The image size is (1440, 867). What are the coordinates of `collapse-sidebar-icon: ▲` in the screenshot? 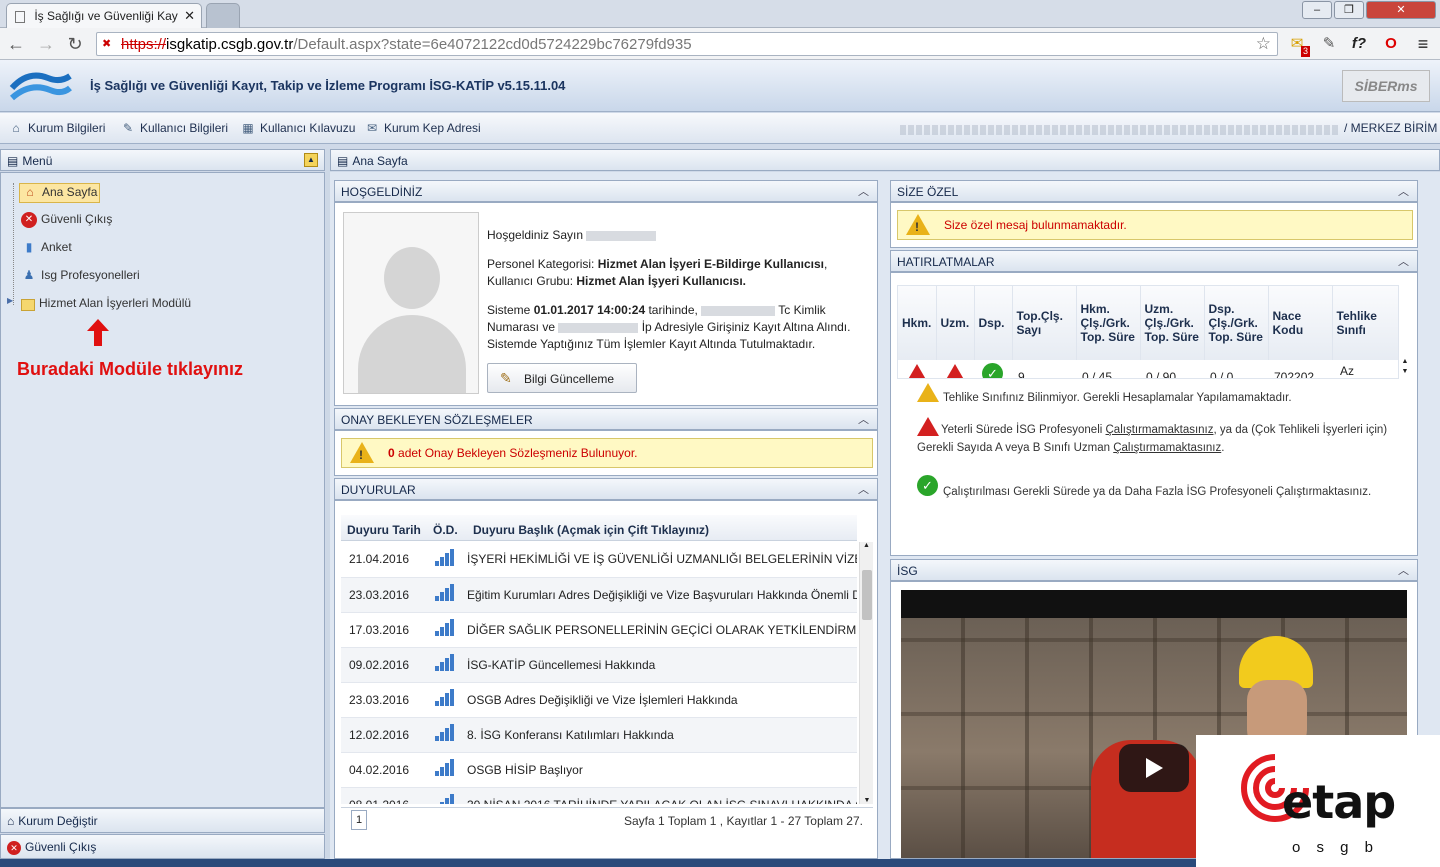 It's located at (311, 160).